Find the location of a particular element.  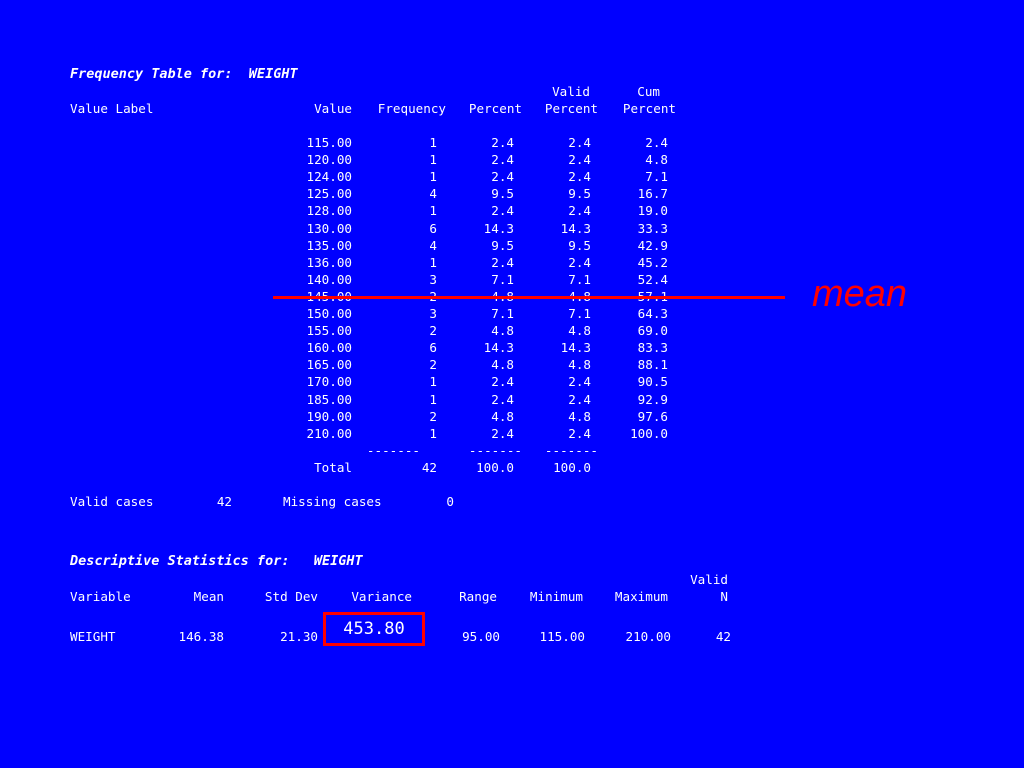

header-value-label: Value Label is located at coordinates (112, 108).